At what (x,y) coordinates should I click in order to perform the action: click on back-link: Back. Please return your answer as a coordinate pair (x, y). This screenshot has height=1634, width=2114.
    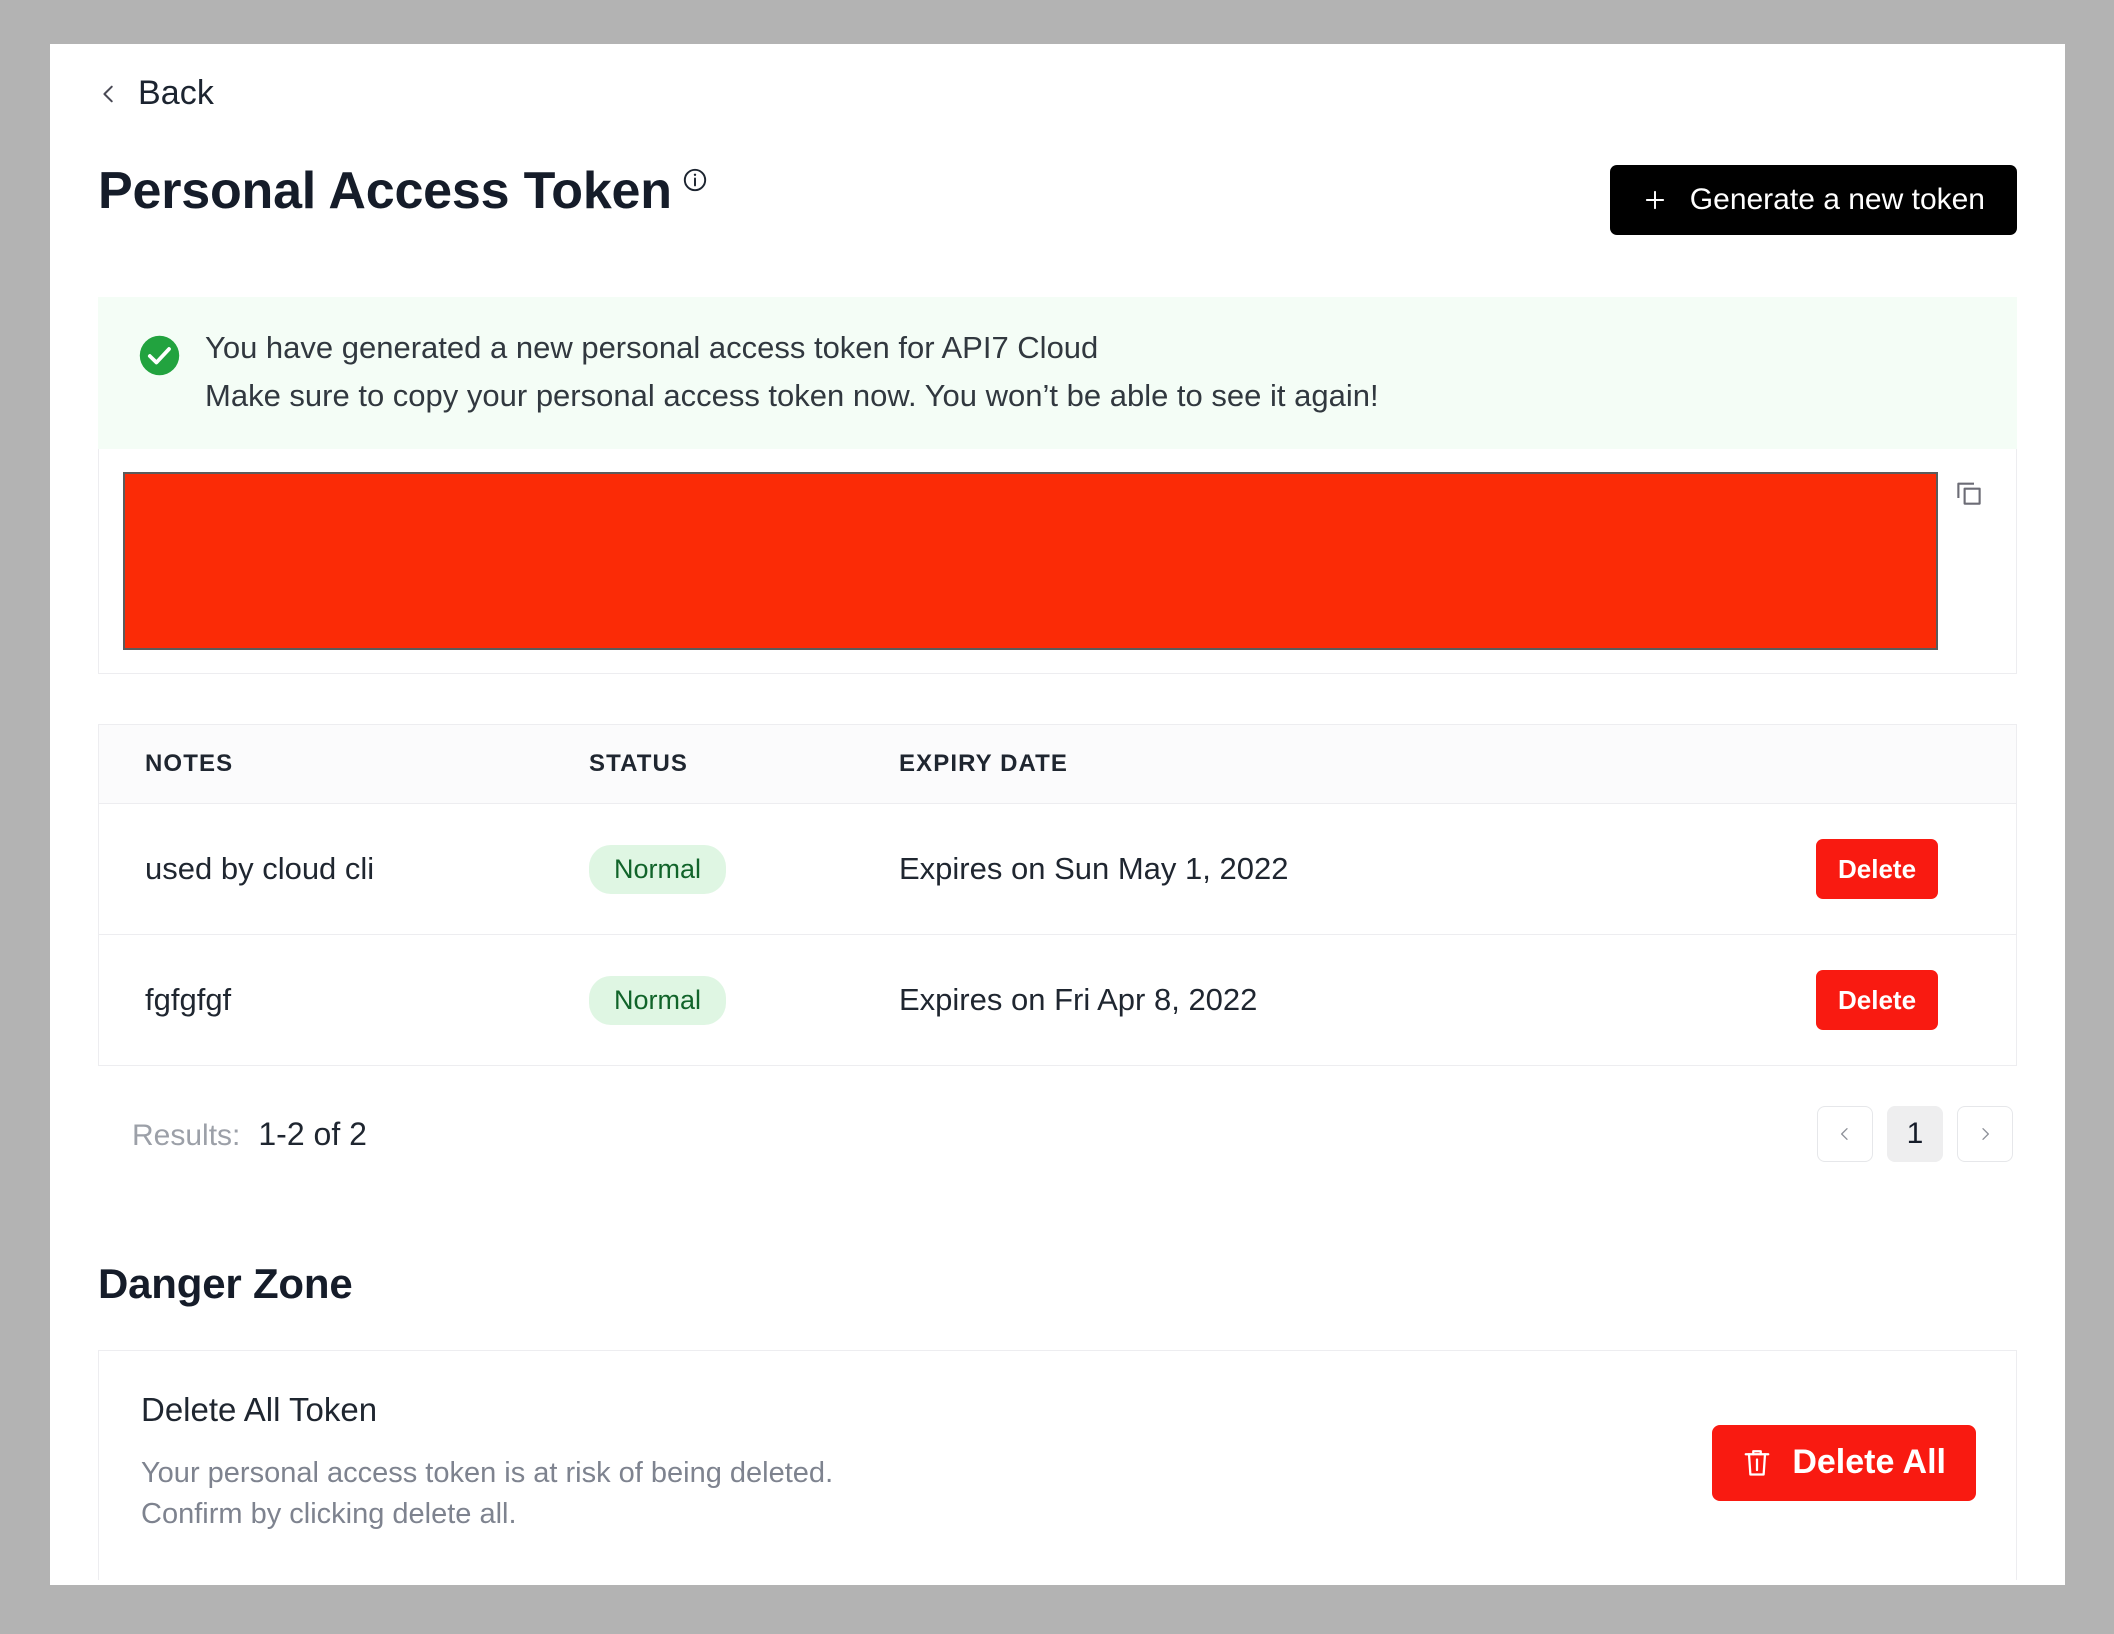
    Looking at the image, I should click on (156, 78).